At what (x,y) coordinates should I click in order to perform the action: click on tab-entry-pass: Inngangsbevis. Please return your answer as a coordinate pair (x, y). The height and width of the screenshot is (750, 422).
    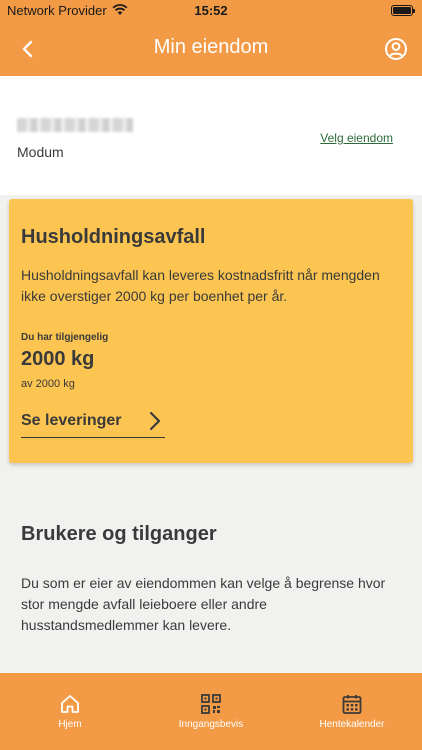
    Looking at the image, I should click on (211, 711).